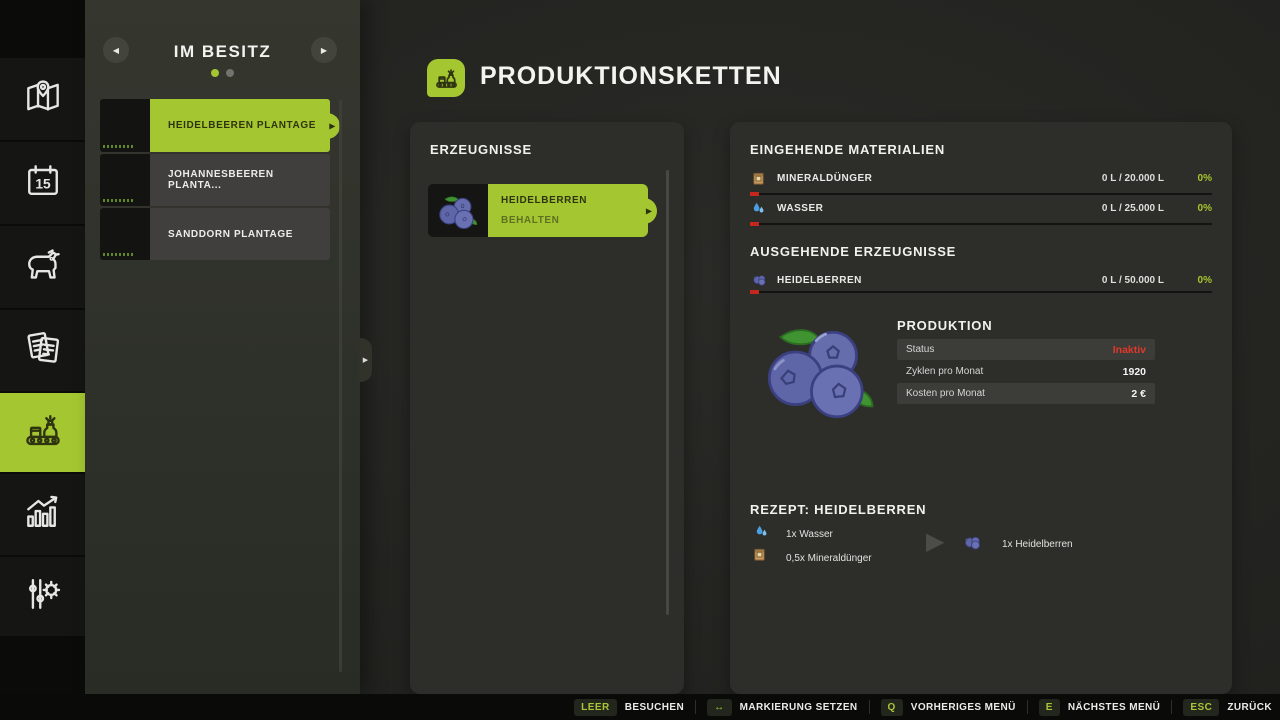 The width and height of the screenshot is (1280, 720). What do you see at coordinates (891, 707) in the screenshot?
I see `key-q: Q` at bounding box center [891, 707].